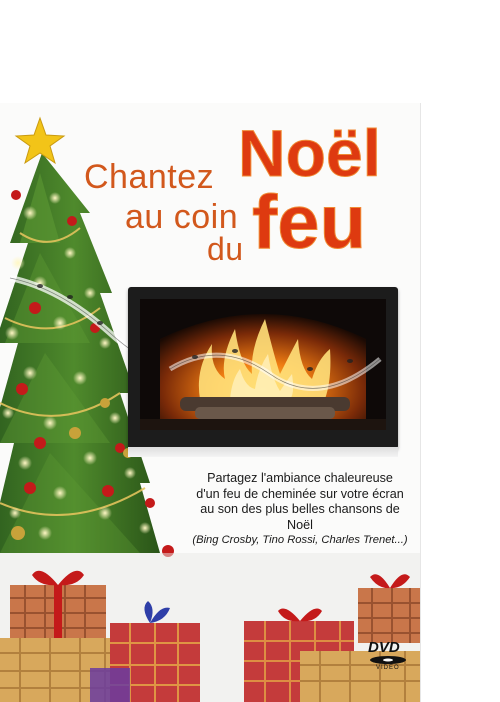 The width and height of the screenshot is (500, 702). What do you see at coordinates (300, 493) in the screenshot?
I see `description-line-2: d'un feu de cheminée sur votre écran` at bounding box center [300, 493].